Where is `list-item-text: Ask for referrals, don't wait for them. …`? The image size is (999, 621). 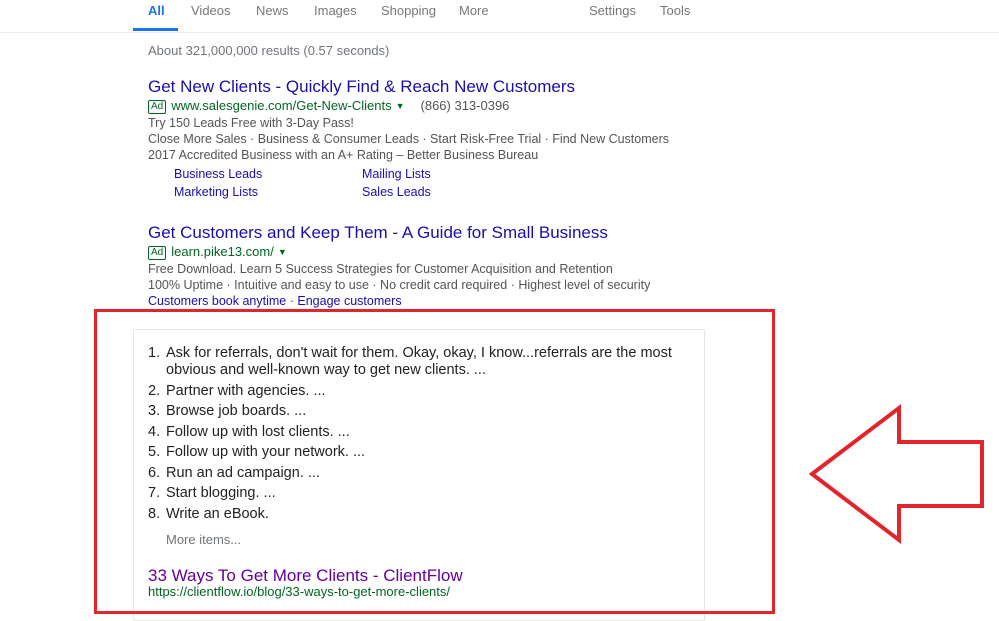 list-item-text: Ask for referrals, don't wait for them. … is located at coordinates (419, 361).